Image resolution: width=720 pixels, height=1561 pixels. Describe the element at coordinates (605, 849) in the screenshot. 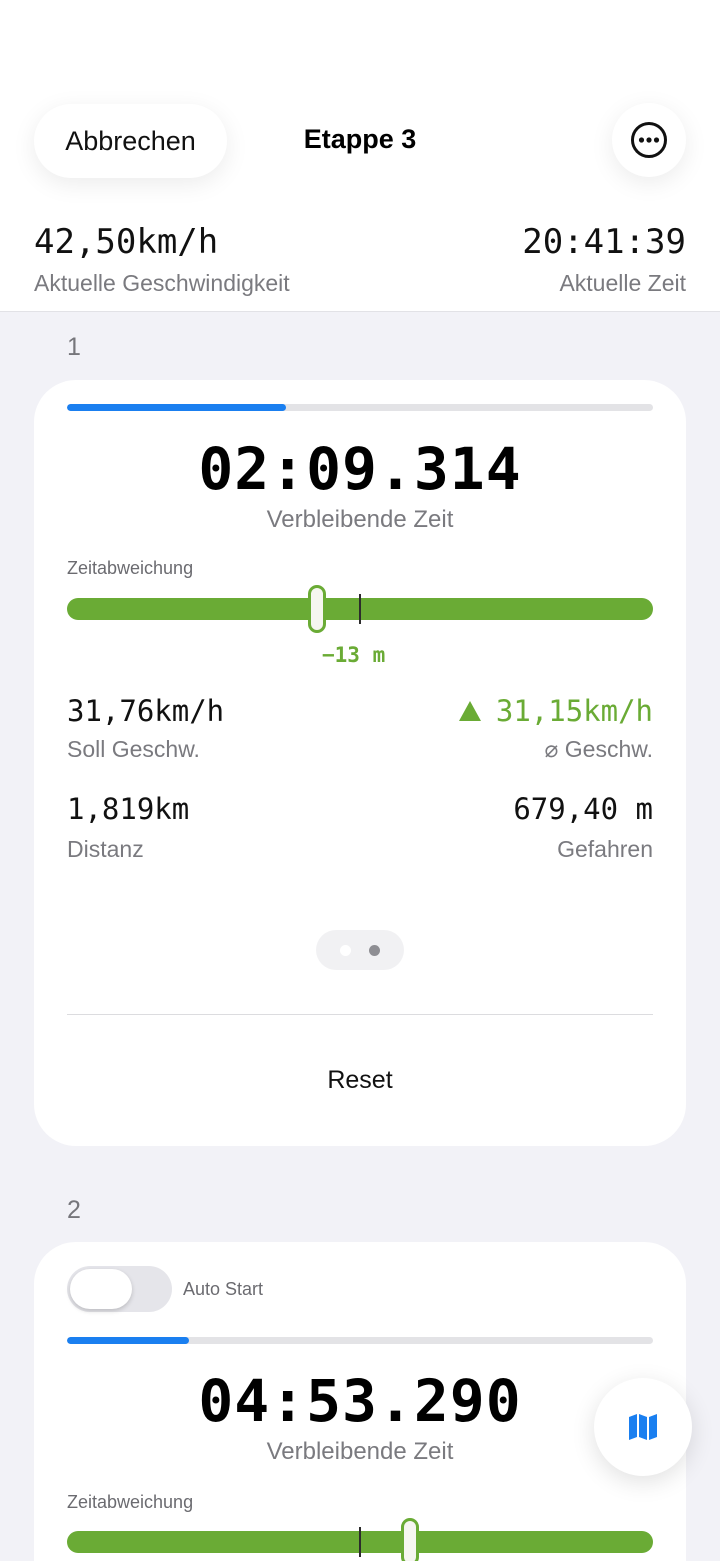

I see `driven-label: Gefahren` at that location.